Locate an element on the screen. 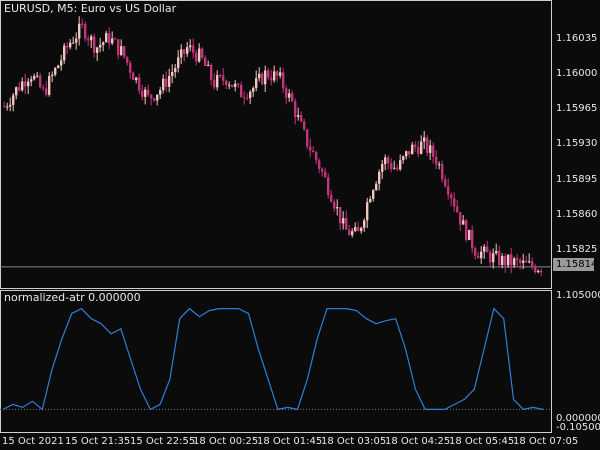 This screenshot has height=450, width=600. indicator-axis-label: -0.105000 is located at coordinates (578, 427).